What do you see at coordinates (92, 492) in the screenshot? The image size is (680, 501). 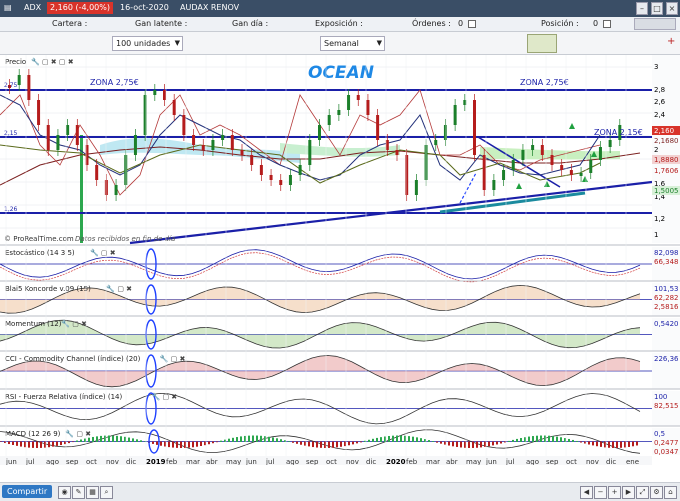 I see `layout-icon: ▦` at bounding box center [92, 492].